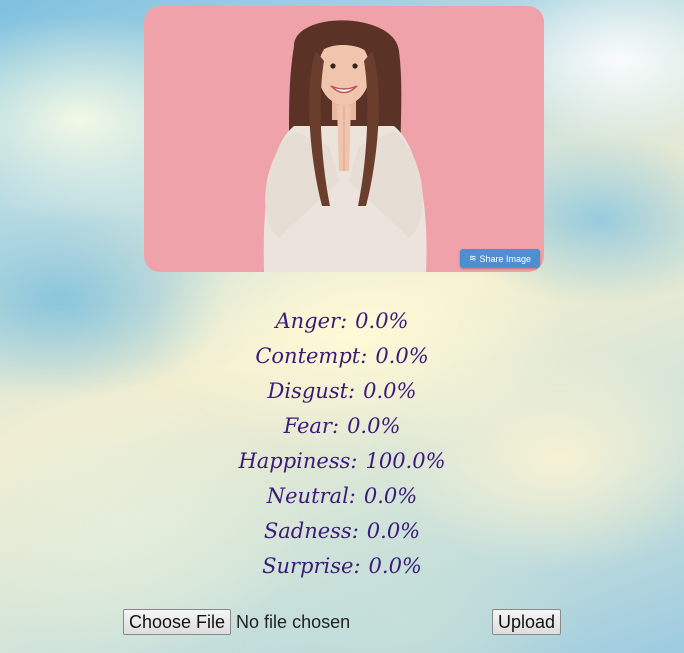  Describe the element at coordinates (308, 321) in the screenshot. I see `emotion-label: Anger` at that location.